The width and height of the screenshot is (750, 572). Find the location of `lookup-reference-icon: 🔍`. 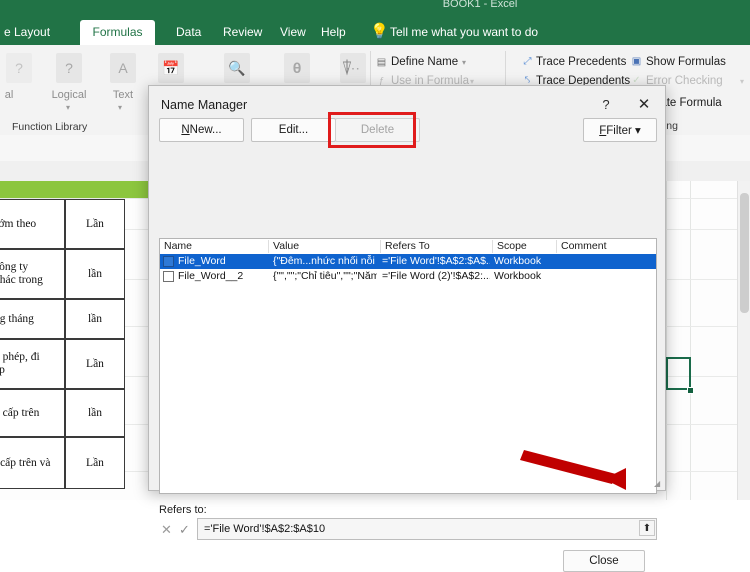

lookup-reference-icon: 🔍 is located at coordinates (237, 68).